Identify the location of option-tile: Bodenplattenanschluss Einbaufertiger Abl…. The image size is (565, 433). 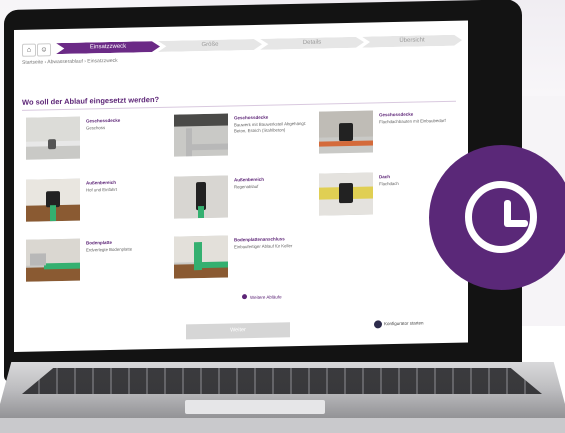
(244, 264).